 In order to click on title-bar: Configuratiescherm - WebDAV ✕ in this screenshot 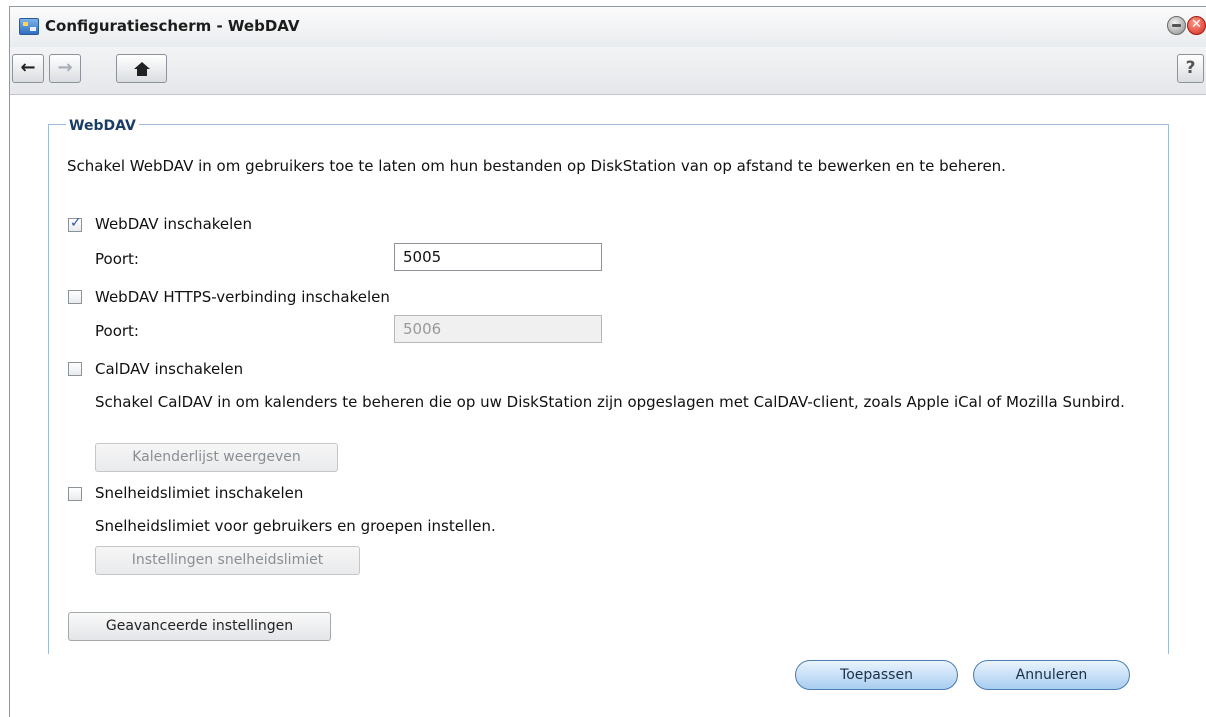, I will do `click(608, 27)`.